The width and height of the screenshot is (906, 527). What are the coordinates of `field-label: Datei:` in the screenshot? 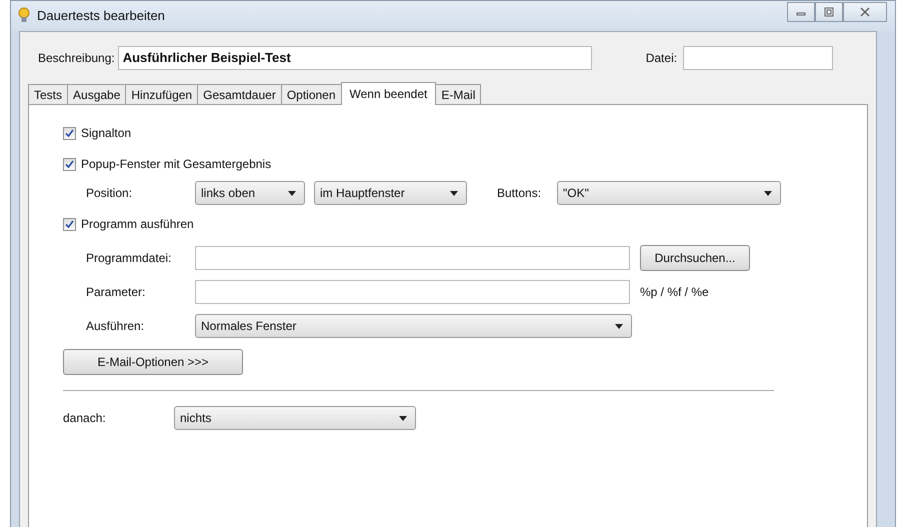 It's located at (662, 58).